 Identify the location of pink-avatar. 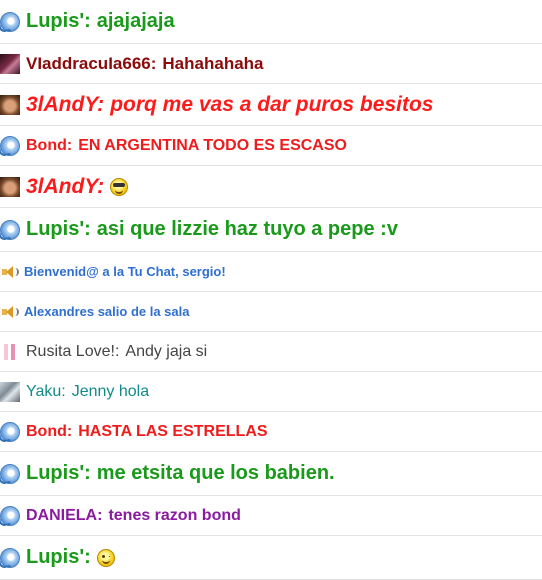
(10, 351).